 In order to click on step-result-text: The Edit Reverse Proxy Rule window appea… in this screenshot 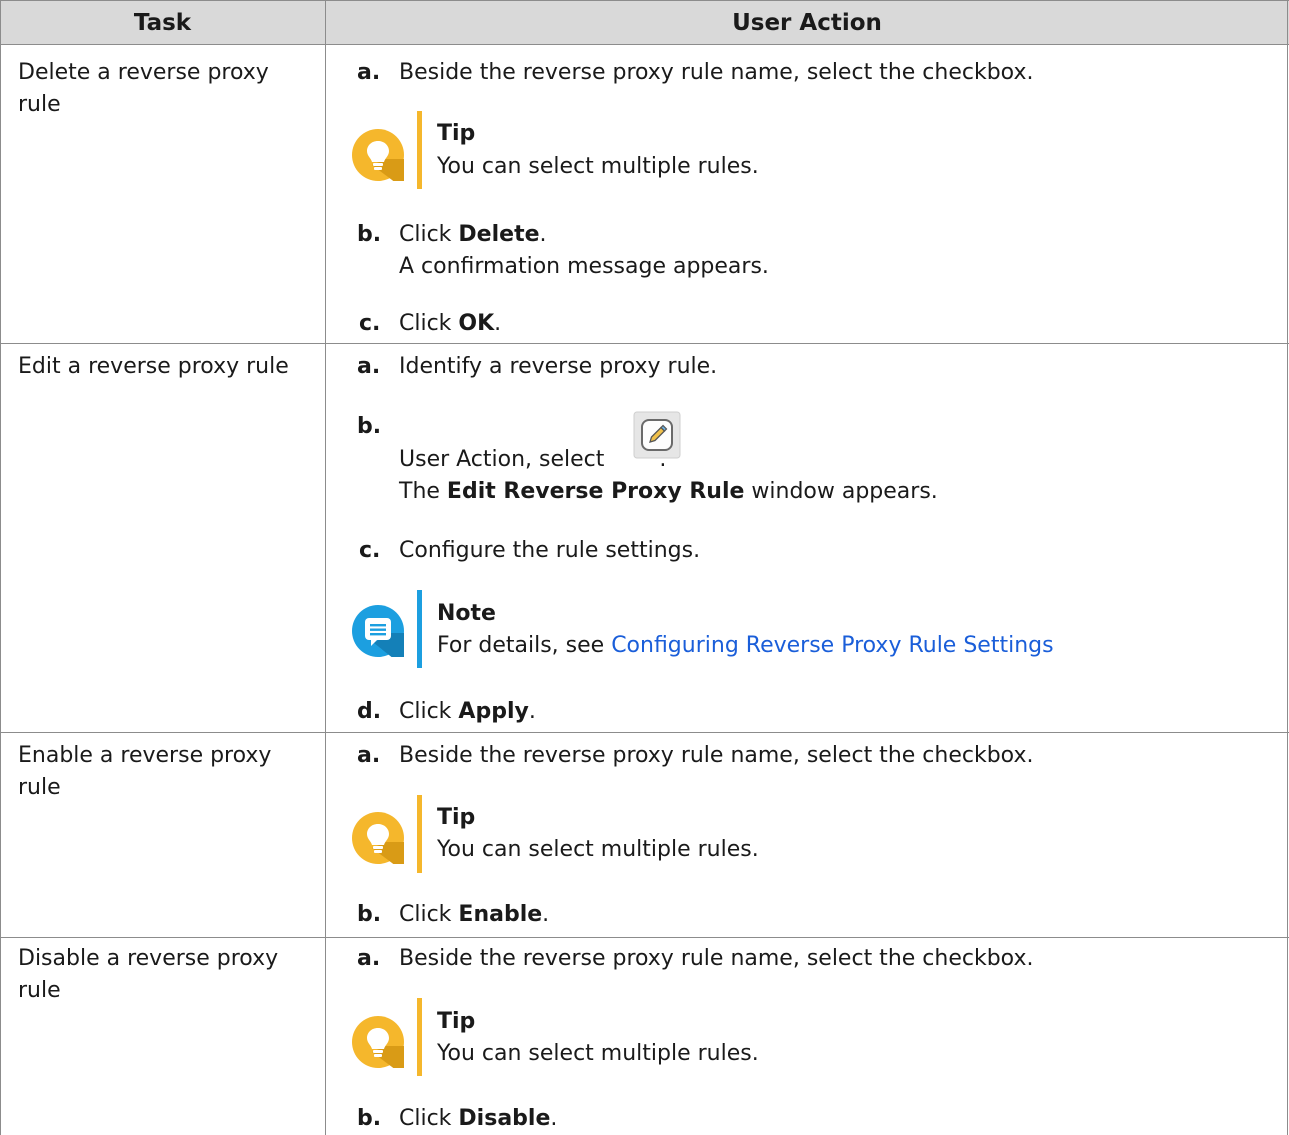, I will do `click(668, 492)`.